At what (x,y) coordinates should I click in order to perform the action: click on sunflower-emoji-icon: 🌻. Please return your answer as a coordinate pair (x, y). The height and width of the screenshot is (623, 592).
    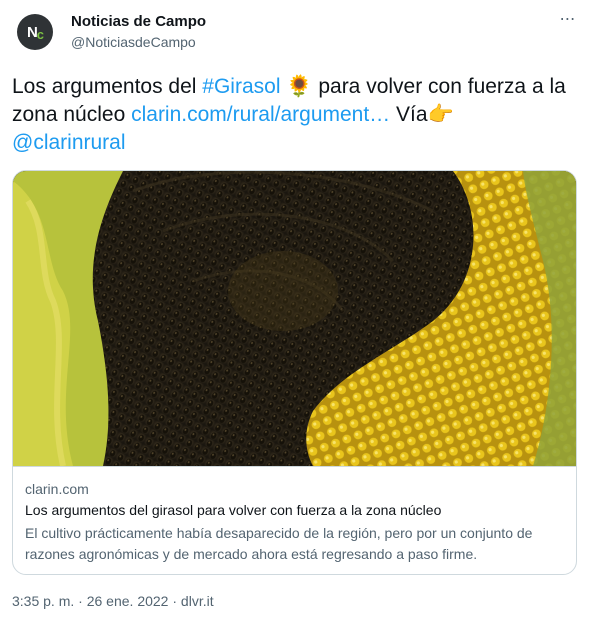
    Looking at the image, I should click on (299, 86).